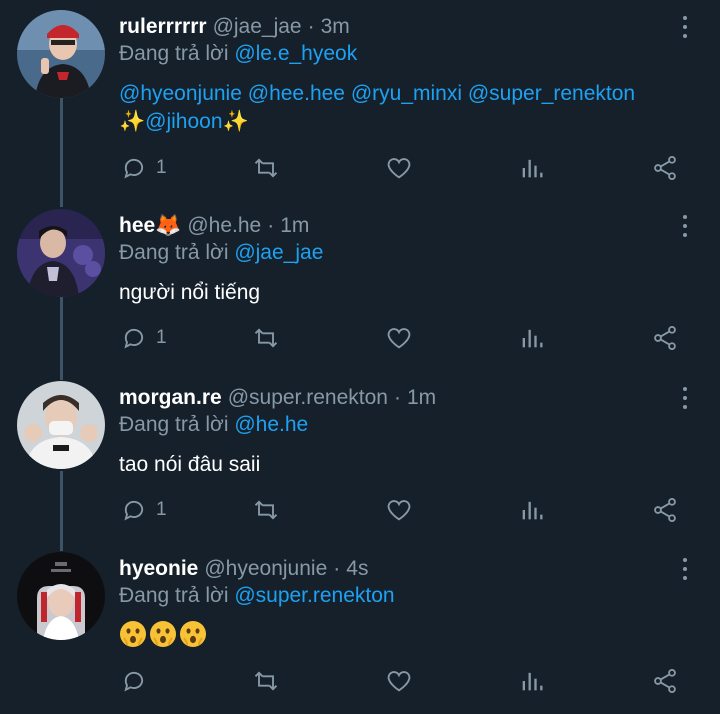 This screenshot has width=720, height=714. What do you see at coordinates (406, 93) in the screenshot?
I see `mention-link: @ryu_minxi` at bounding box center [406, 93].